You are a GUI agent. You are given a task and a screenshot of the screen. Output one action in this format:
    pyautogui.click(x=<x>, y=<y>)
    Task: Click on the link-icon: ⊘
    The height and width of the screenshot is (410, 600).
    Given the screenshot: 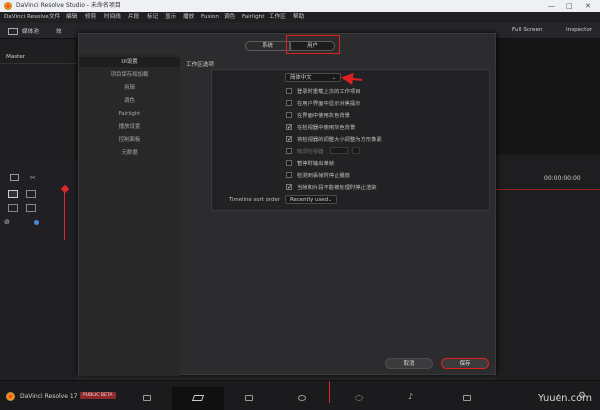 What is the action you would take?
    pyautogui.click(x=7, y=222)
    